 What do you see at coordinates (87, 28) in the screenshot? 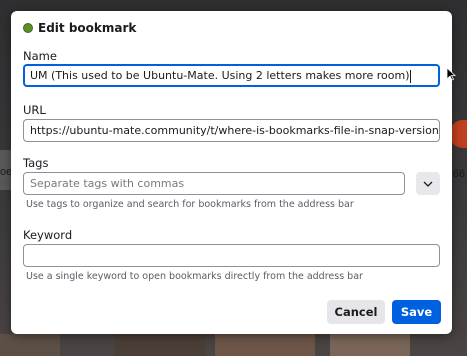
I see `dialog-title: Edit bookmark` at bounding box center [87, 28].